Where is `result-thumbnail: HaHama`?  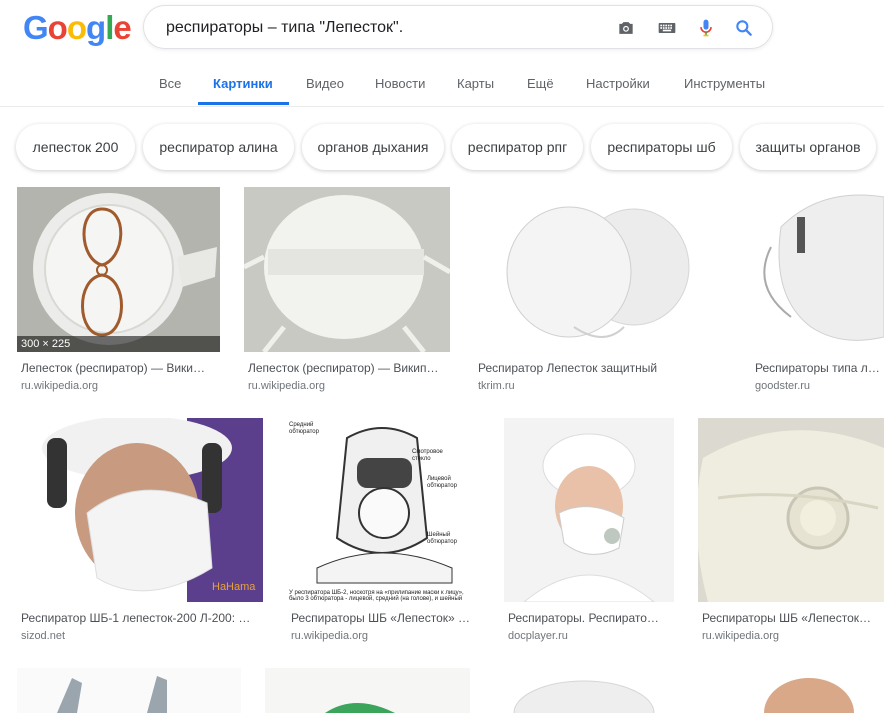
result-thumbnail: HaHama is located at coordinates (140, 510).